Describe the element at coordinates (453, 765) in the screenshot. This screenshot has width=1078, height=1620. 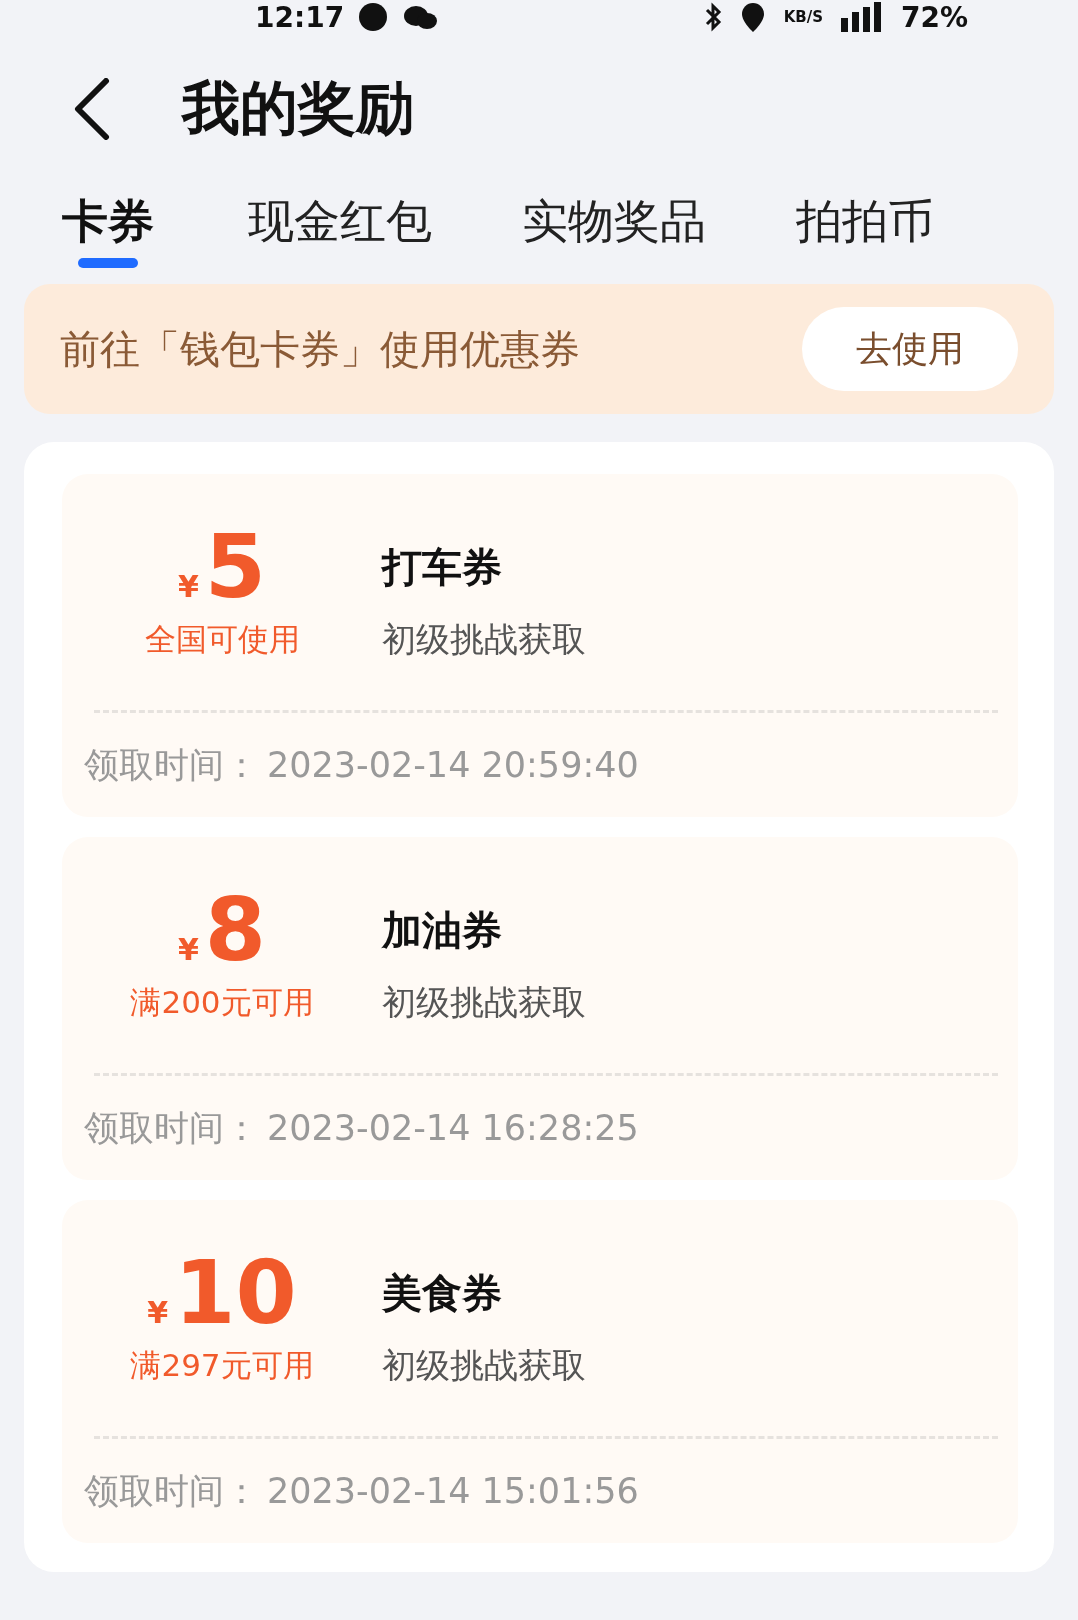
I see `claim-time: 2023-02-14 20:59:40` at that location.